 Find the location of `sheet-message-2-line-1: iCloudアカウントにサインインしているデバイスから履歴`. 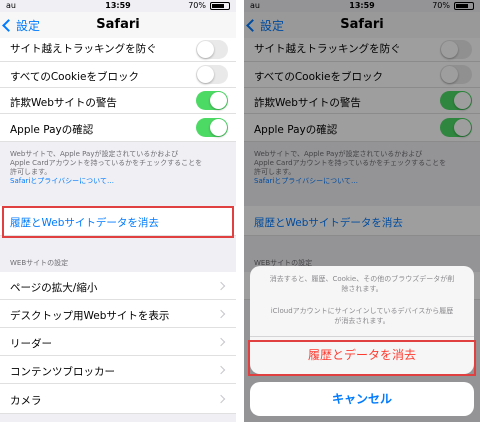

sheet-message-2-line-1: iCloudアカウントにサインインしているデバイスから履歴 is located at coordinates (362, 311).